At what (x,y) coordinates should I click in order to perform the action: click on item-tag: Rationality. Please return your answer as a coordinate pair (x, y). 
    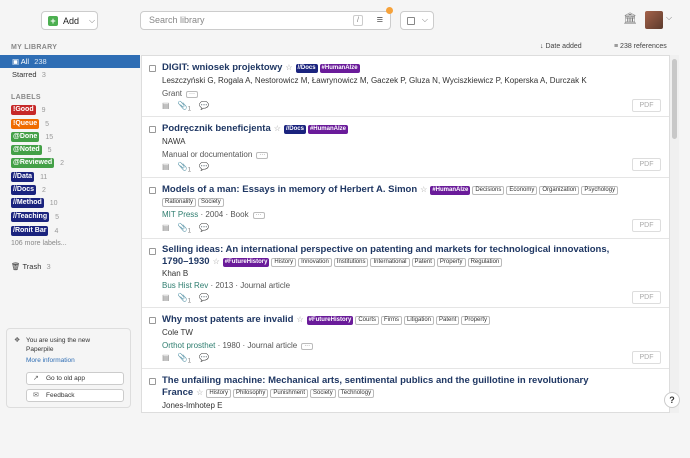
    Looking at the image, I should click on (179, 202).